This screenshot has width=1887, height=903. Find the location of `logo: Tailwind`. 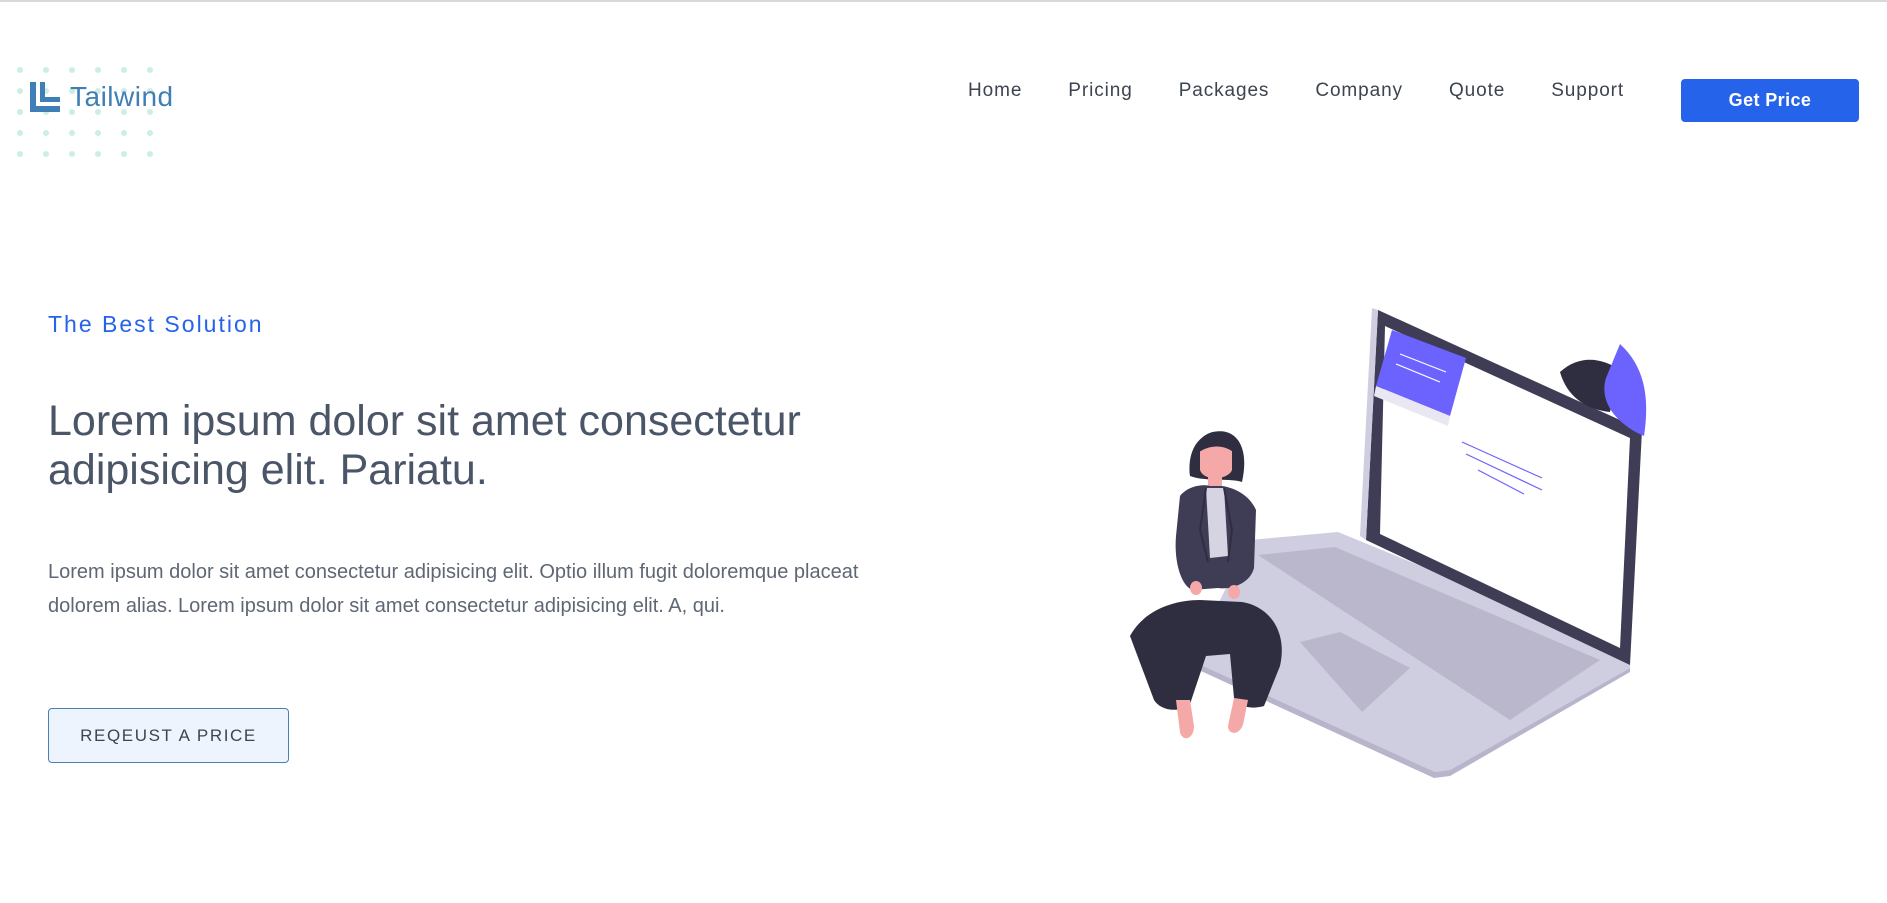

logo: Tailwind is located at coordinates (101, 97).